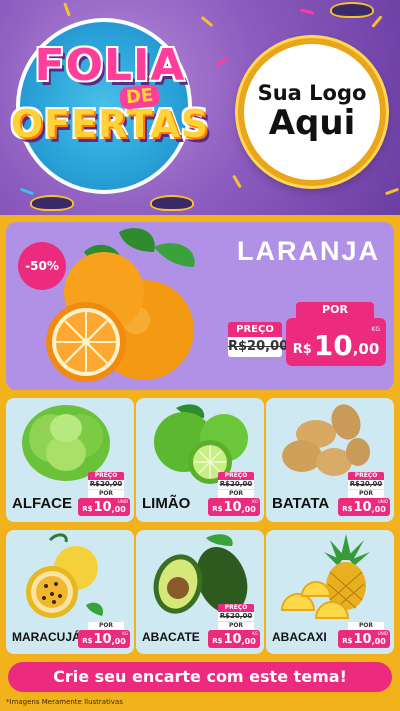 The height and width of the screenshot is (711, 400). I want to click on product-name: ABACATE, so click(171, 637).